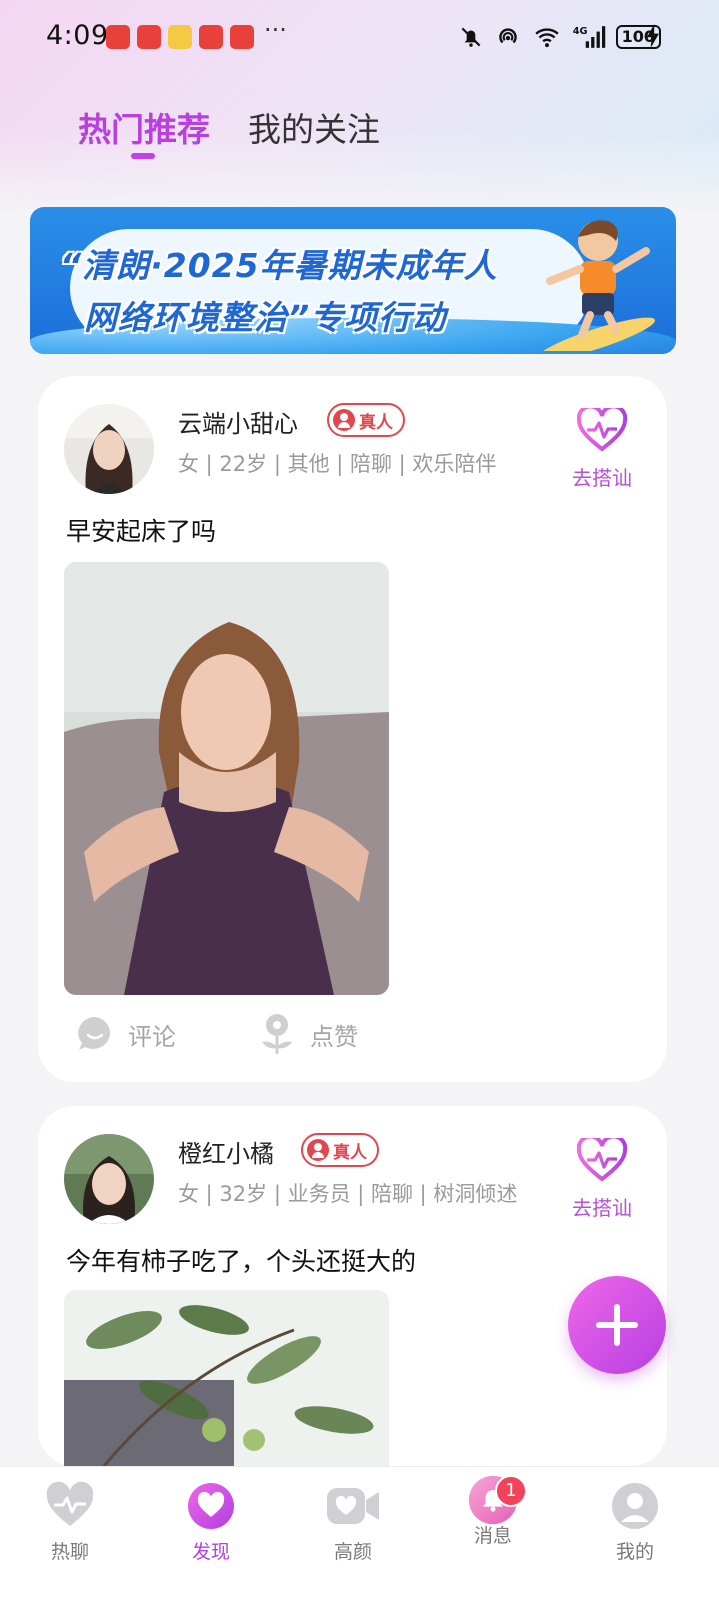  What do you see at coordinates (238, 421) in the screenshot?
I see `username: 云端小甜心` at bounding box center [238, 421].